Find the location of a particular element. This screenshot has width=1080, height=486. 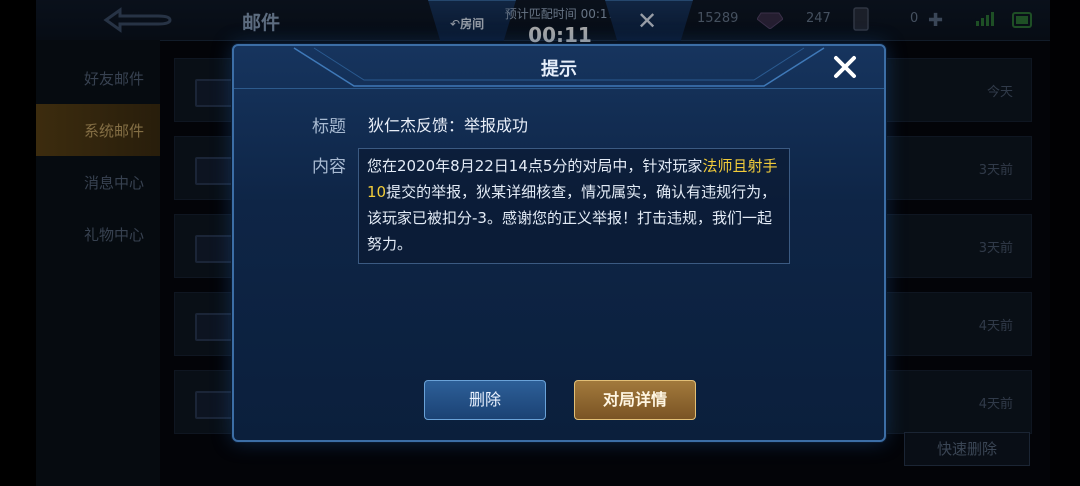

match-detail-button: 对局详情 is located at coordinates (635, 400).